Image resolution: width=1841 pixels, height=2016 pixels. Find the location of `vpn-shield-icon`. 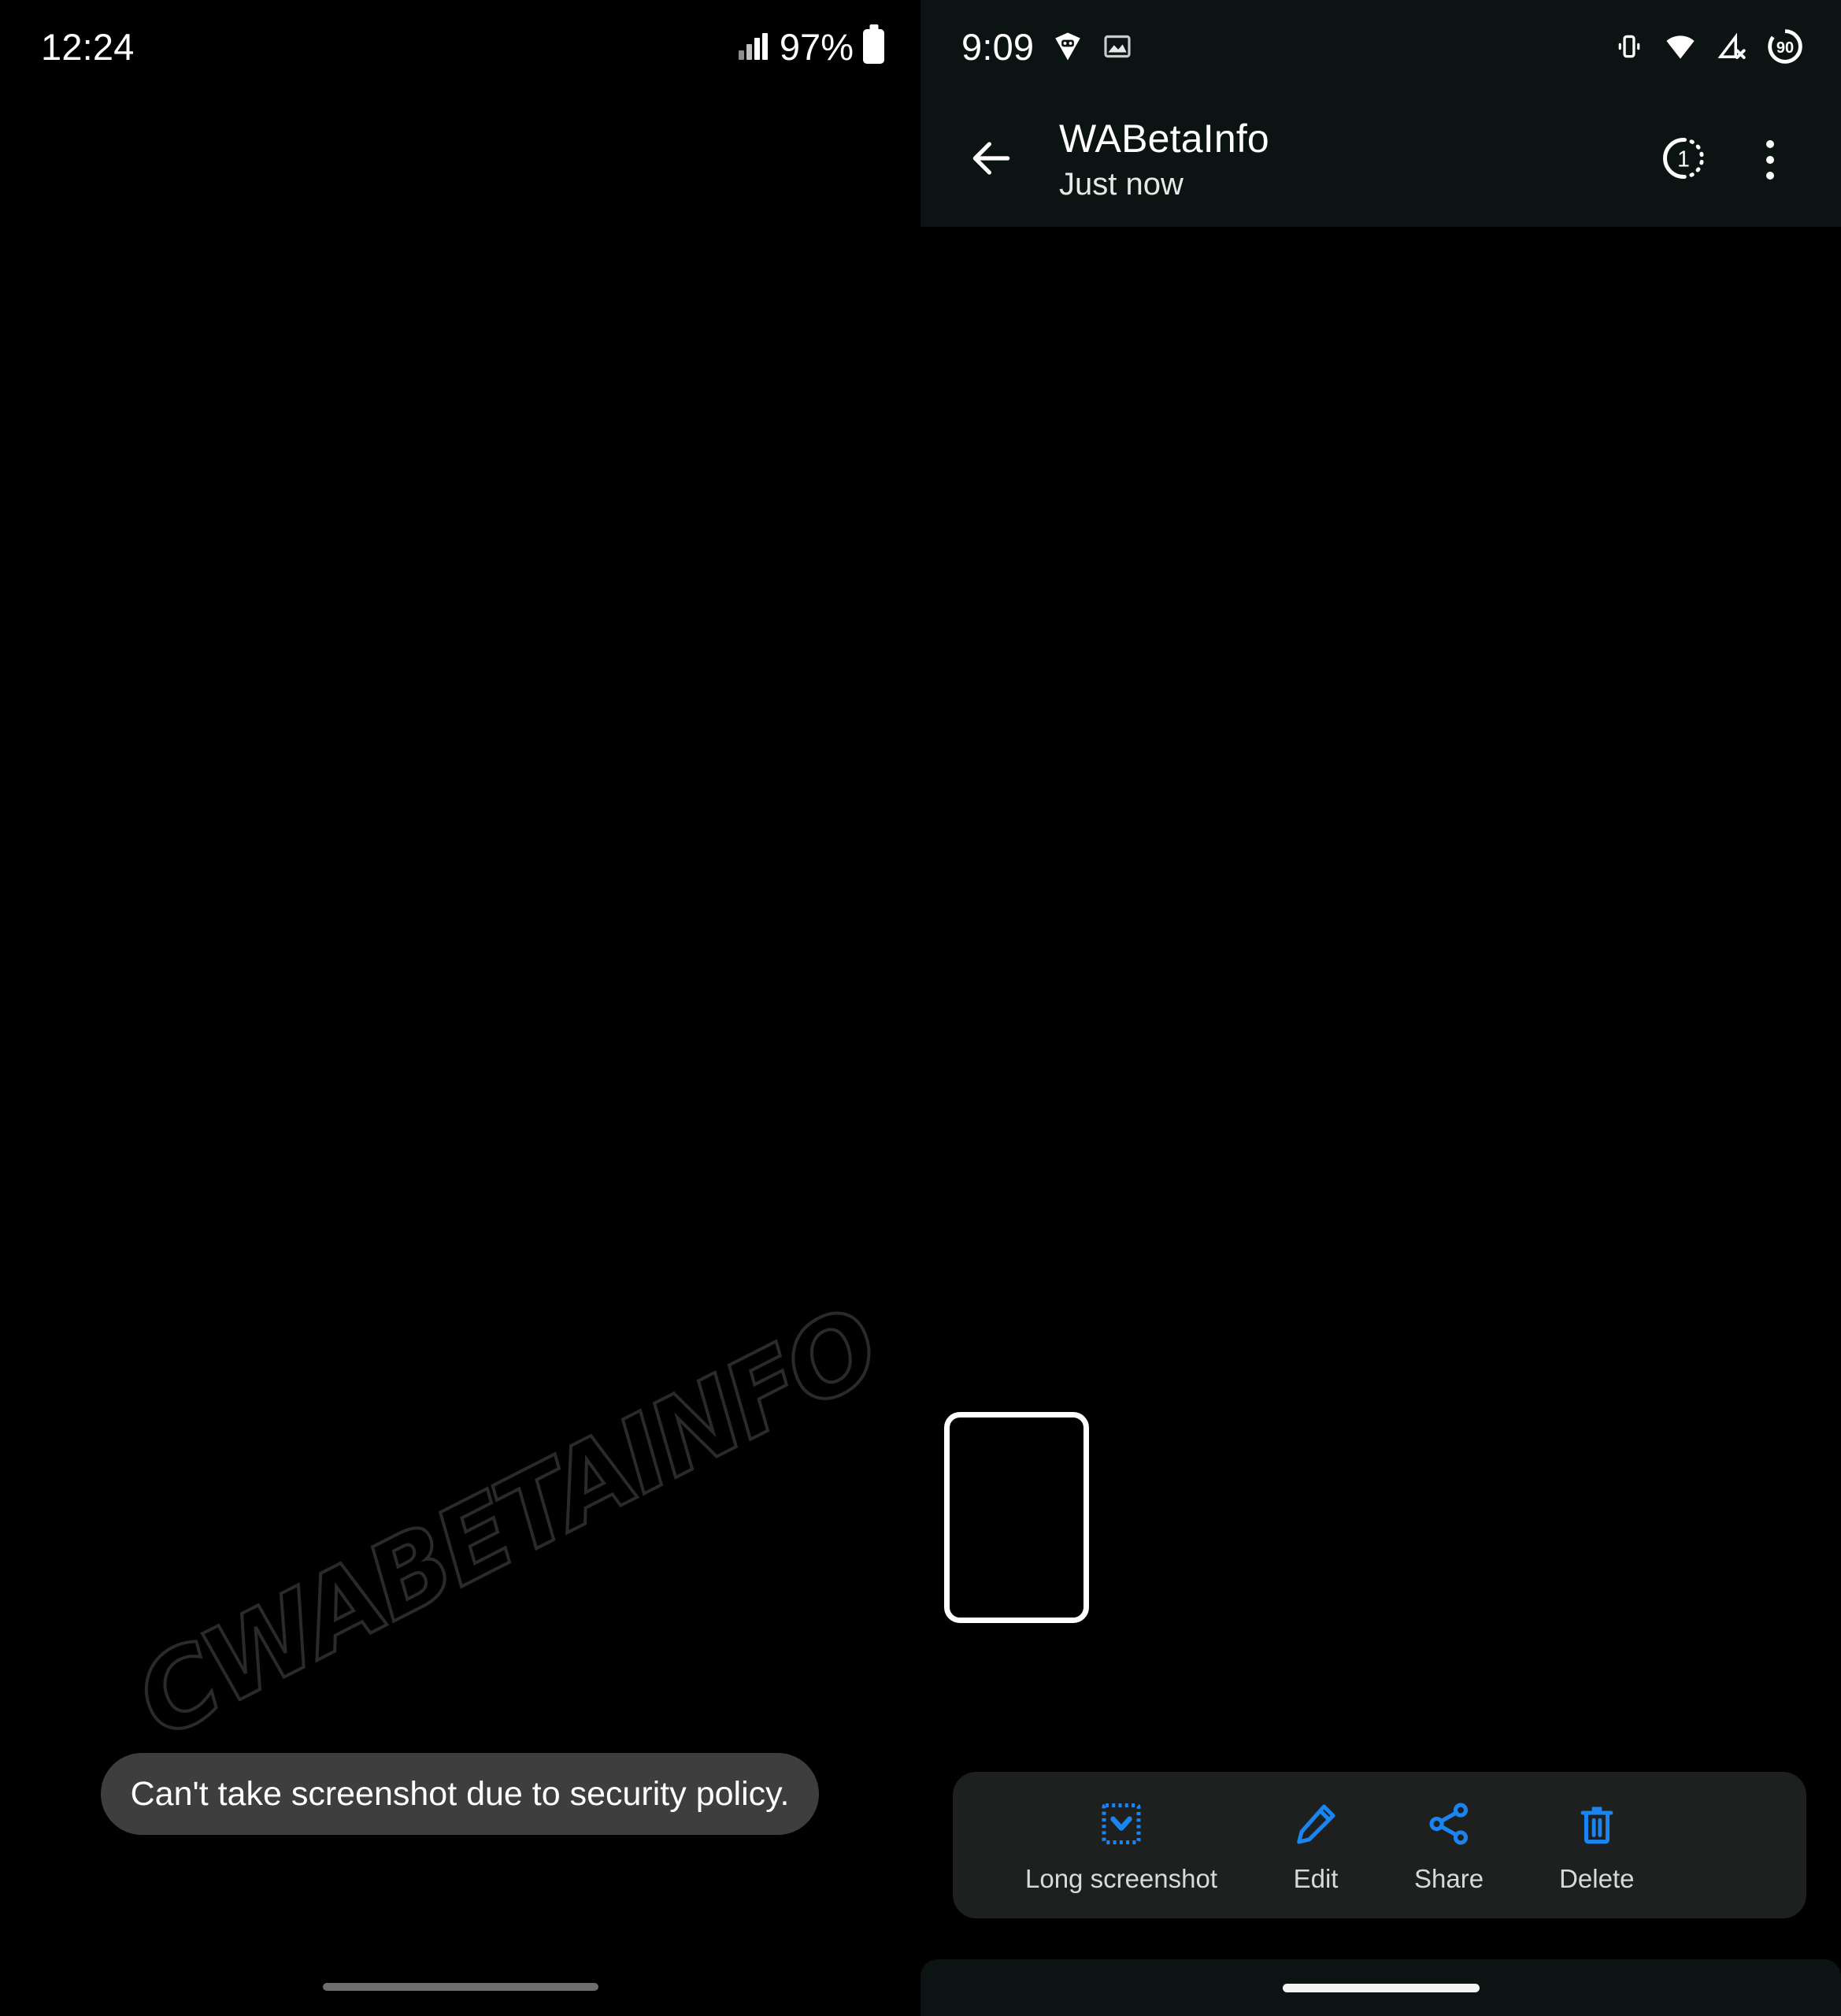

vpn-shield-icon is located at coordinates (1067, 46).